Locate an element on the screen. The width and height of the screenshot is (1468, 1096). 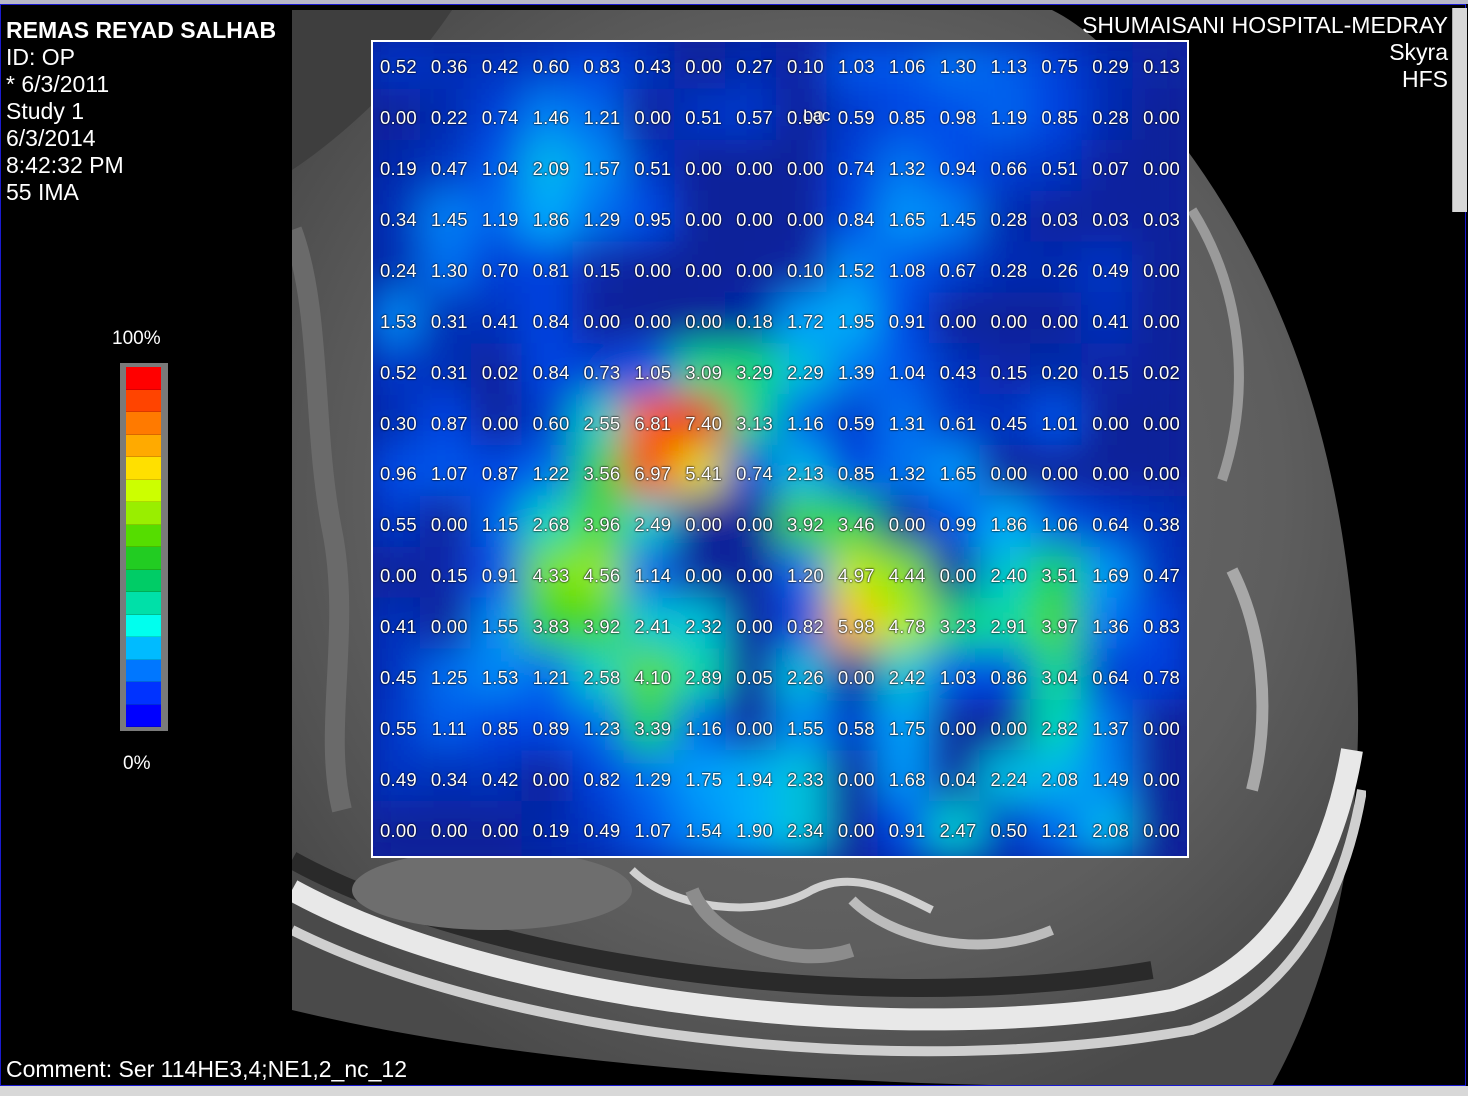
metabolite-label: Lac is located at coordinates (817, 115).